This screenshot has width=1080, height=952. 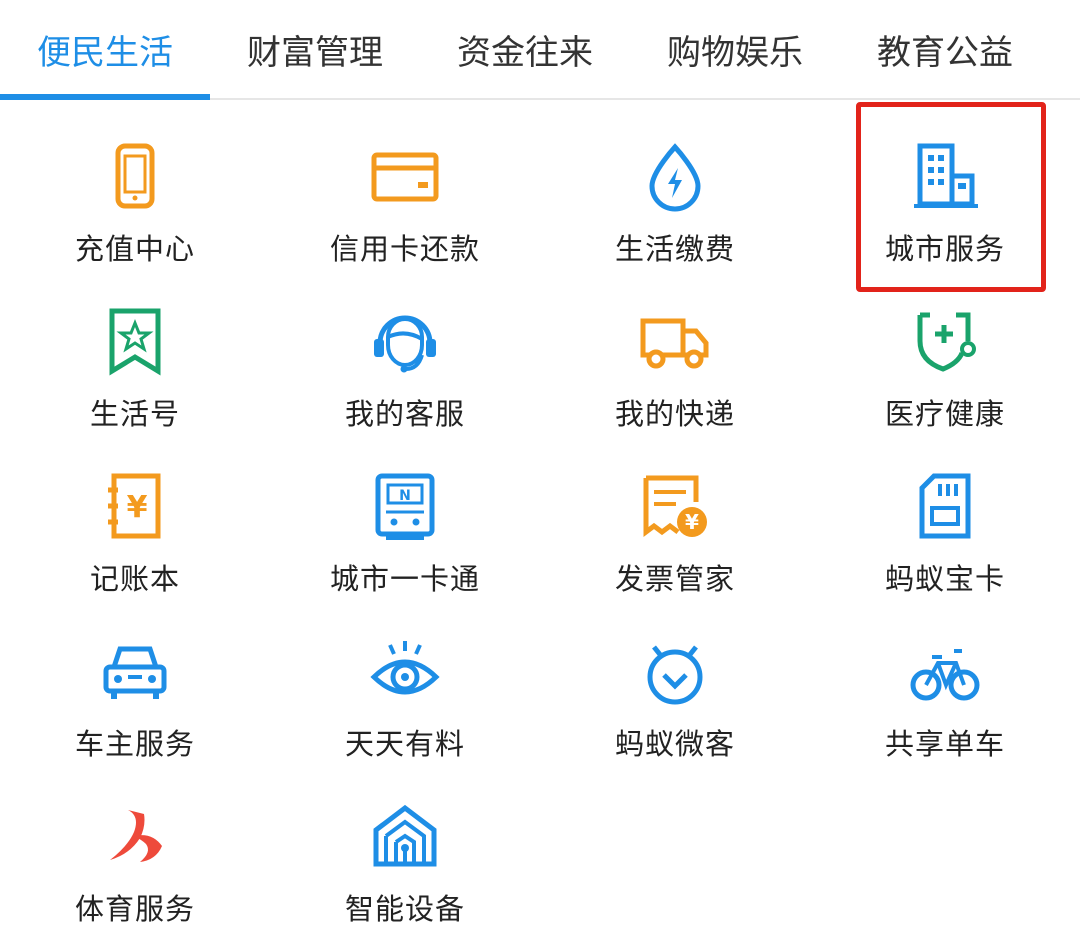 I want to click on tab-wealth-management: 财富管理, so click(x=315, y=49).